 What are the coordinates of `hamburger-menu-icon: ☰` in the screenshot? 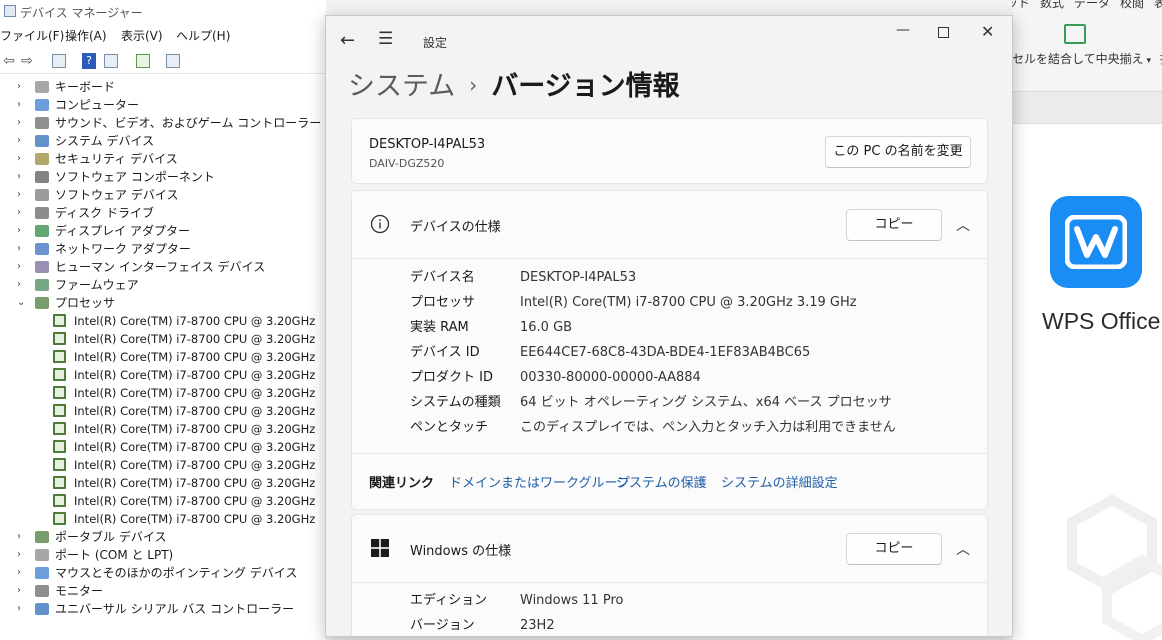 It's located at (385, 39).